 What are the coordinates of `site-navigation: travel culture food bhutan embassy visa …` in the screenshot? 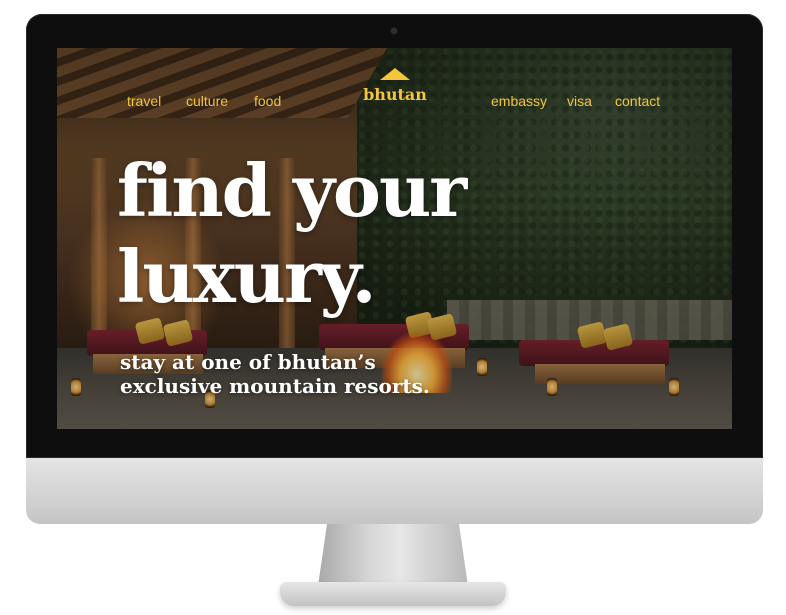 It's located at (394, 83).